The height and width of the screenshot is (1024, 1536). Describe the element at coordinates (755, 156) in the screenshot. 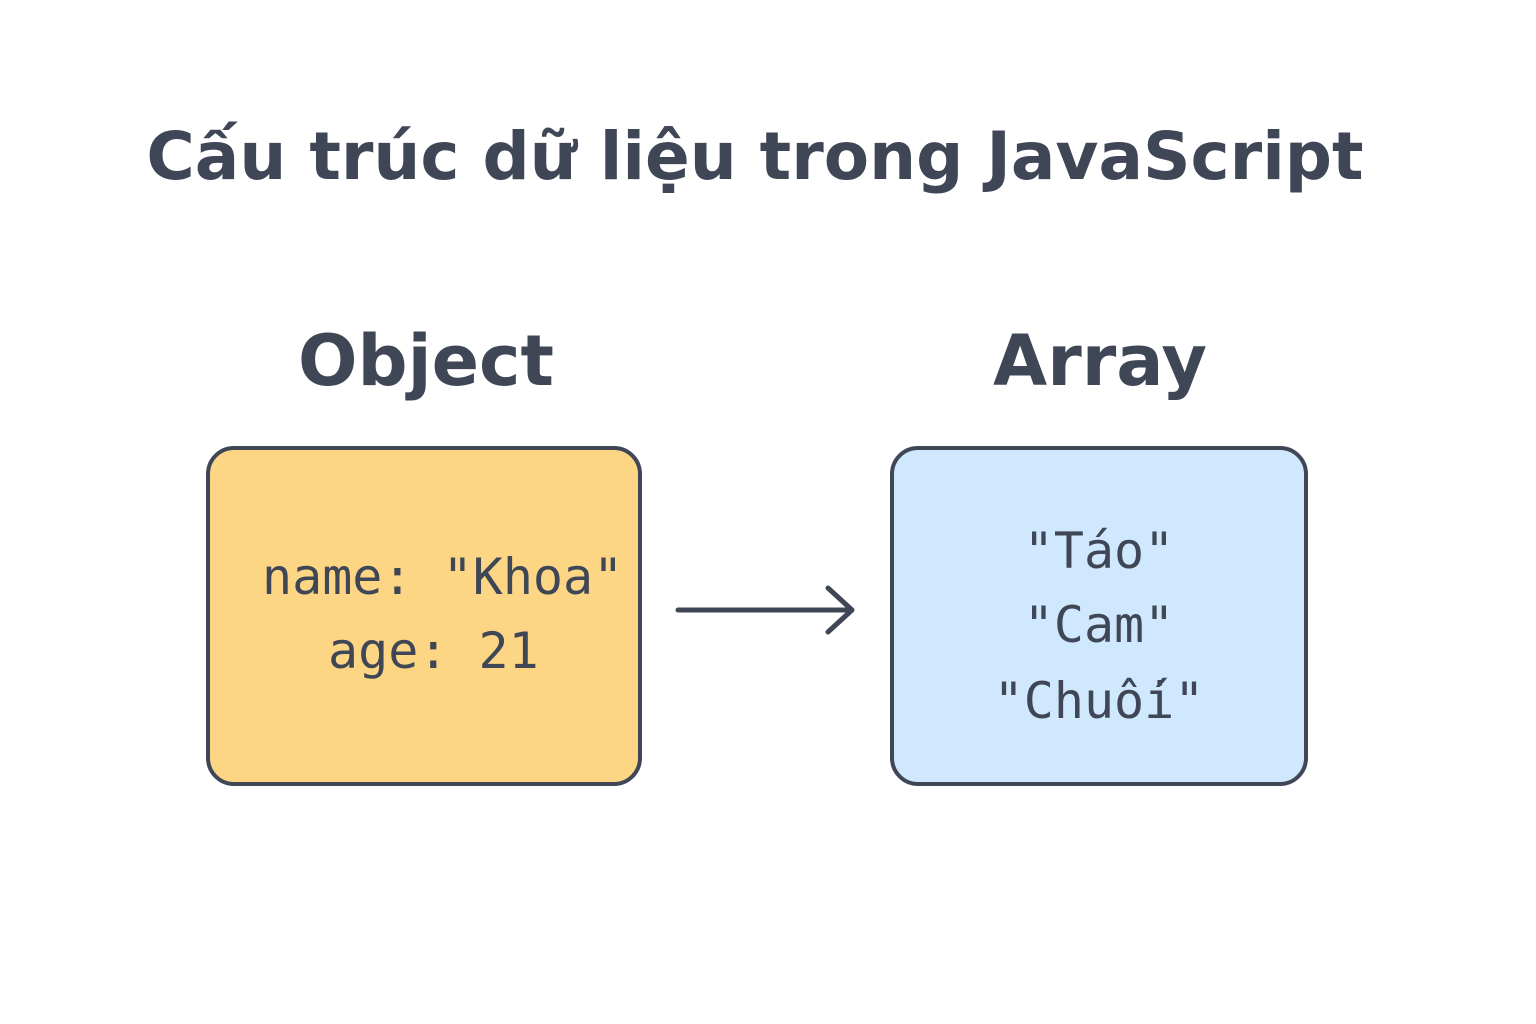

I see `diagram-title: Cấu trúc dữ liệu trong JavaScript` at that location.